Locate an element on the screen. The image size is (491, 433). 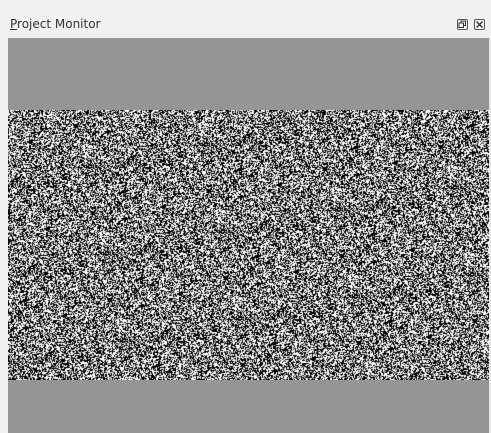
panel-titlebar: Project Monitor is located at coordinates (245, 19).